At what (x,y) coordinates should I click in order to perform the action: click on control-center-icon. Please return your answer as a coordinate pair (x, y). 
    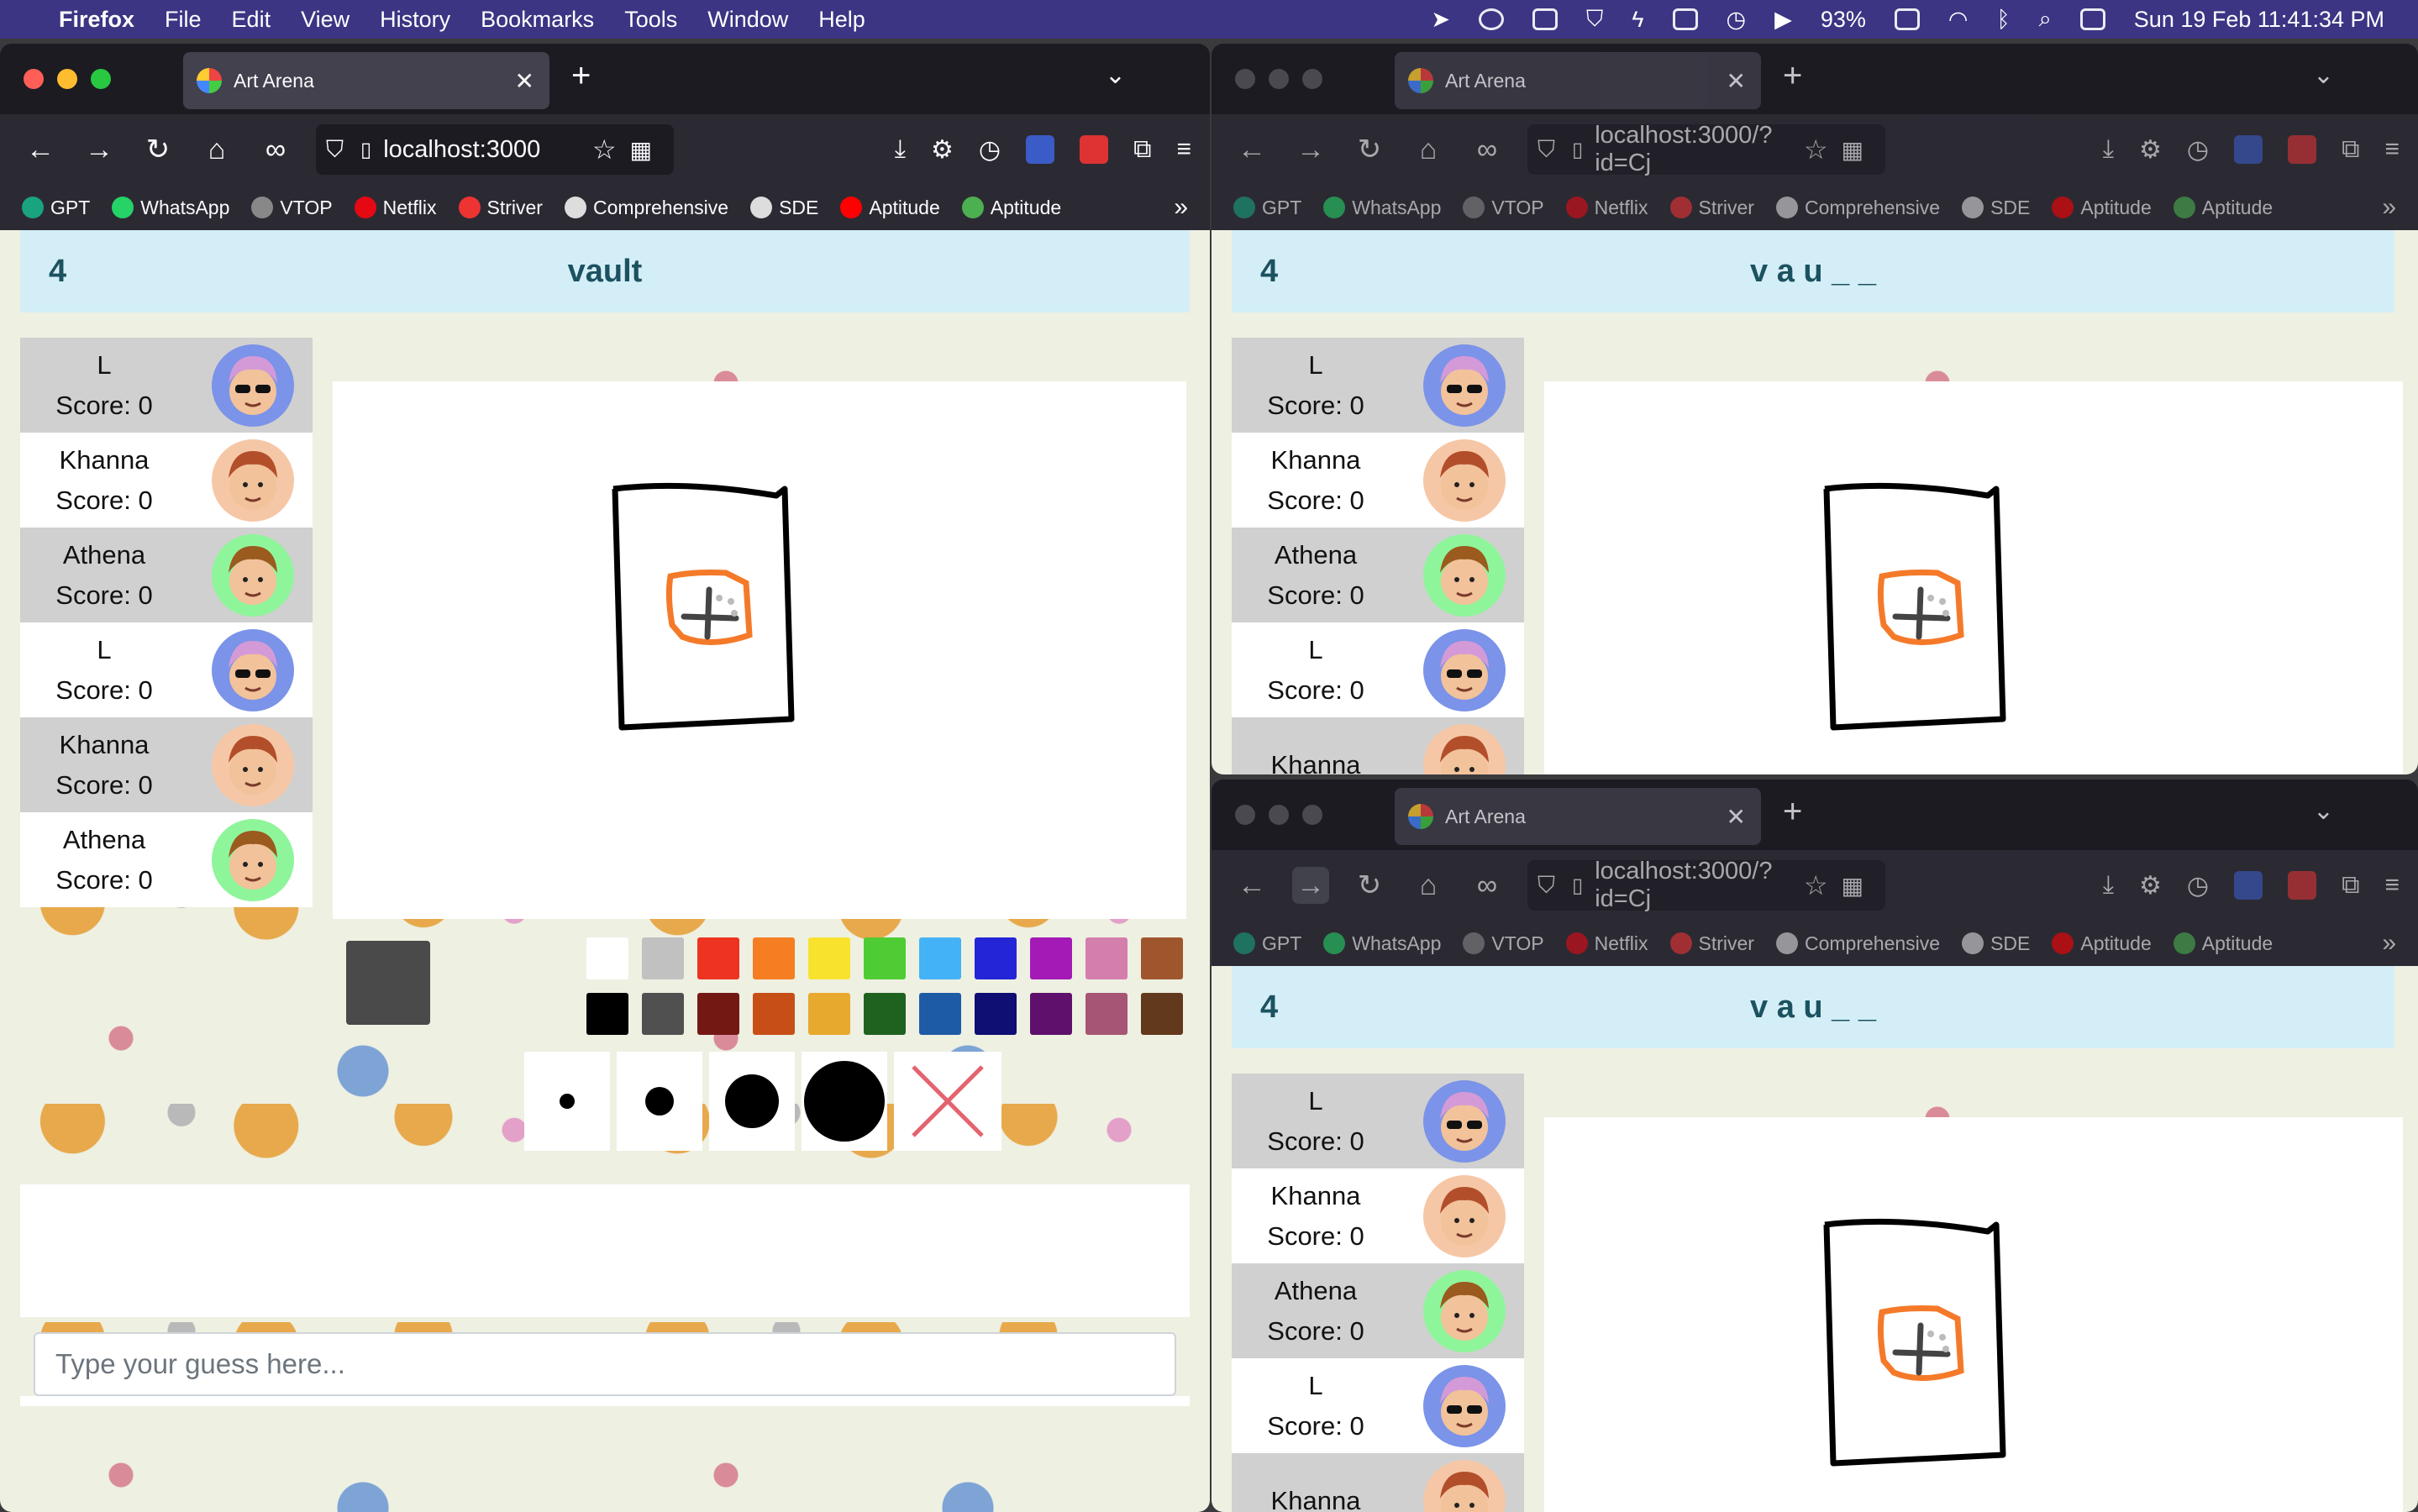
    Looking at the image, I should click on (2092, 19).